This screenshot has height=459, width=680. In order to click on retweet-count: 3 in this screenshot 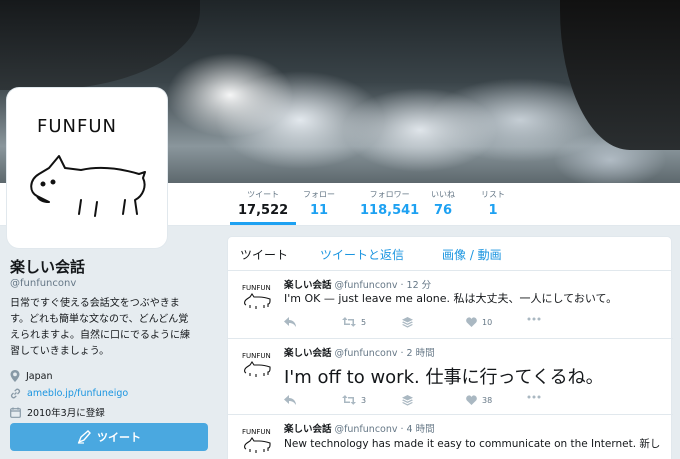, I will do `click(364, 400)`.